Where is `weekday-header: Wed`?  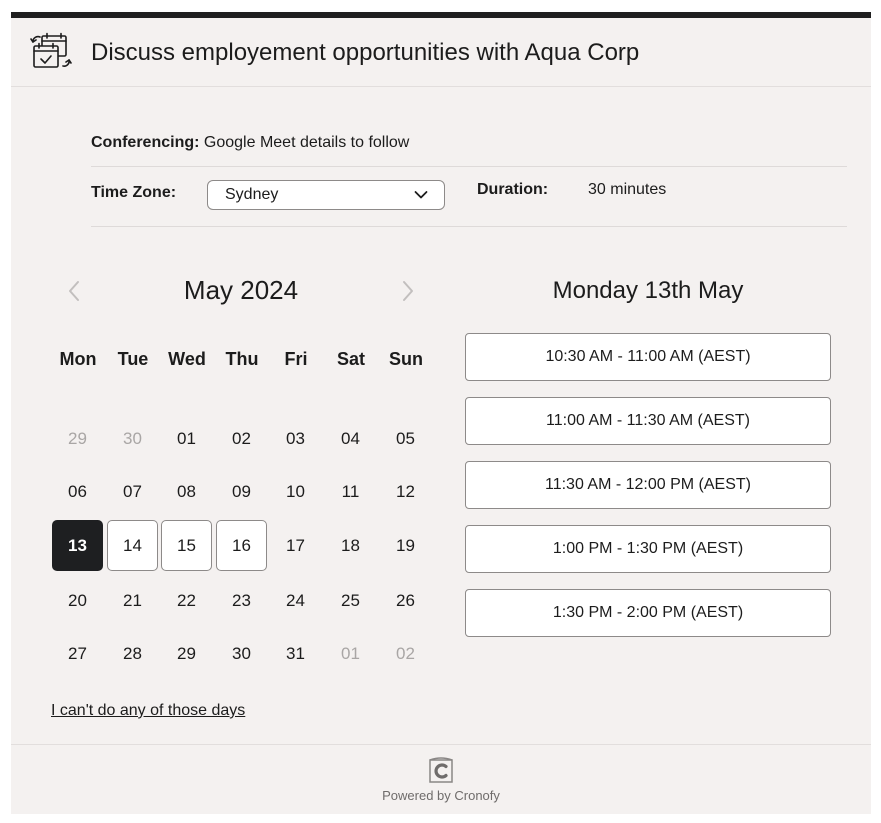 weekday-header: Wed is located at coordinates (187, 359).